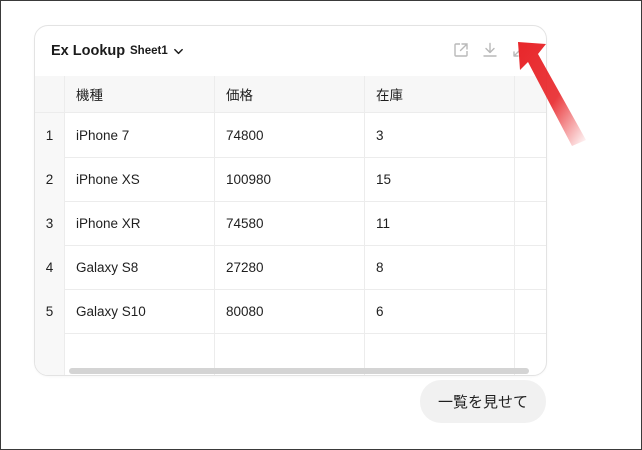  I want to click on chevron-down-icon, so click(178, 51).